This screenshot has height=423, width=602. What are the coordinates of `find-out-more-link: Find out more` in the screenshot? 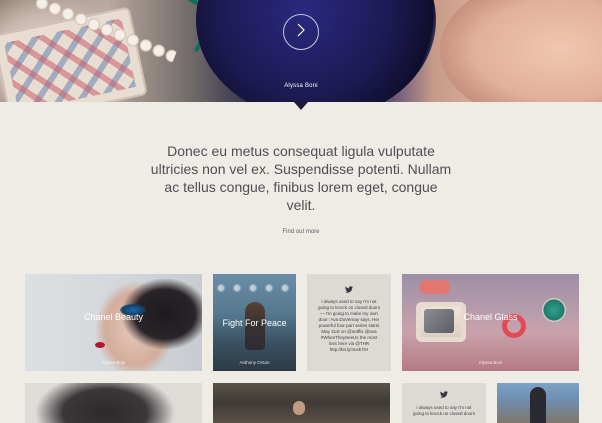 It's located at (301, 232).